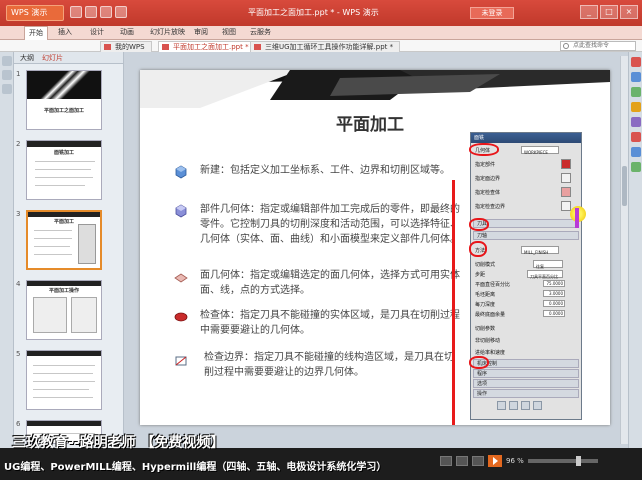  I want to click on doc-tab-current: 平面加工之面加工.ppt *, so click(207, 46).